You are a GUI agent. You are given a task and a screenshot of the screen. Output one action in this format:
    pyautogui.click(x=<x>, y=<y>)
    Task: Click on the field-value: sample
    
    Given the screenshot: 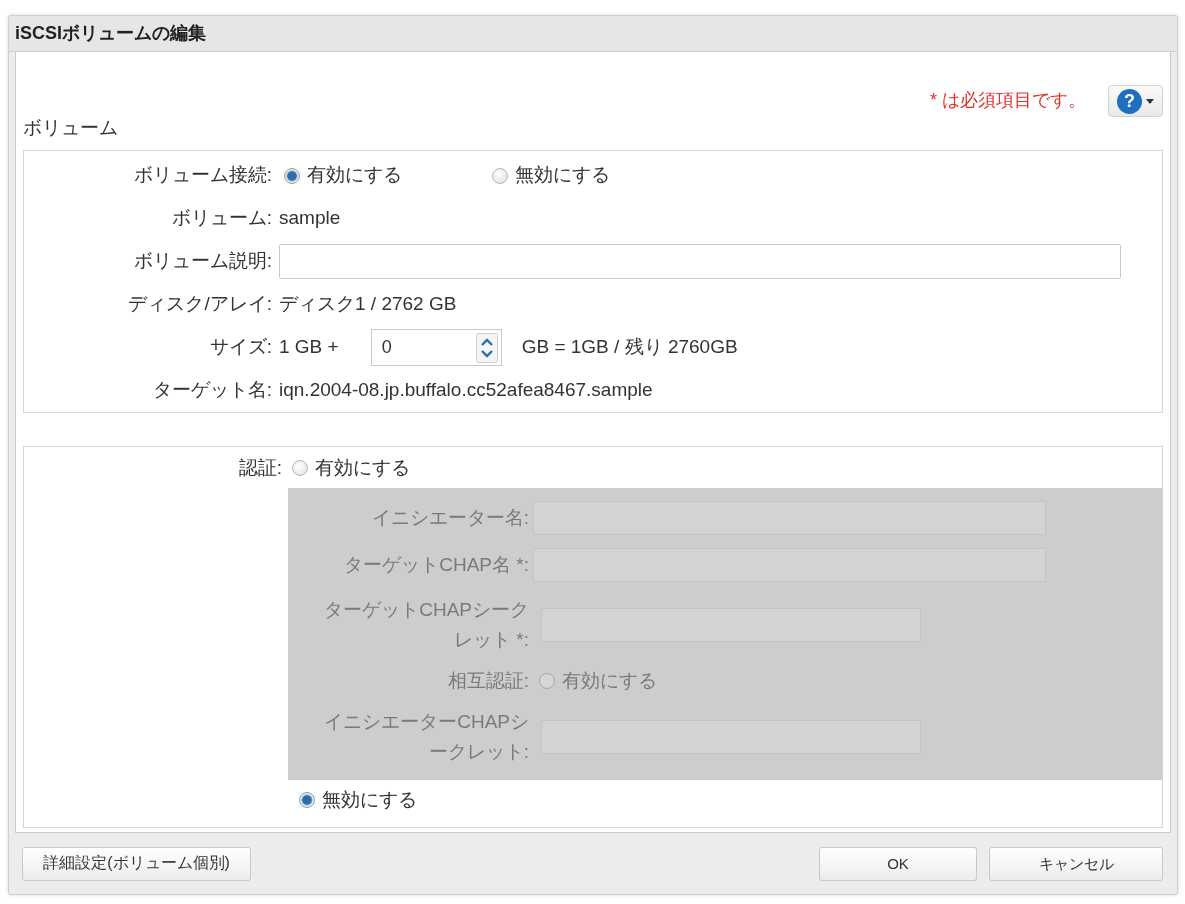 What is the action you would take?
    pyautogui.click(x=309, y=218)
    